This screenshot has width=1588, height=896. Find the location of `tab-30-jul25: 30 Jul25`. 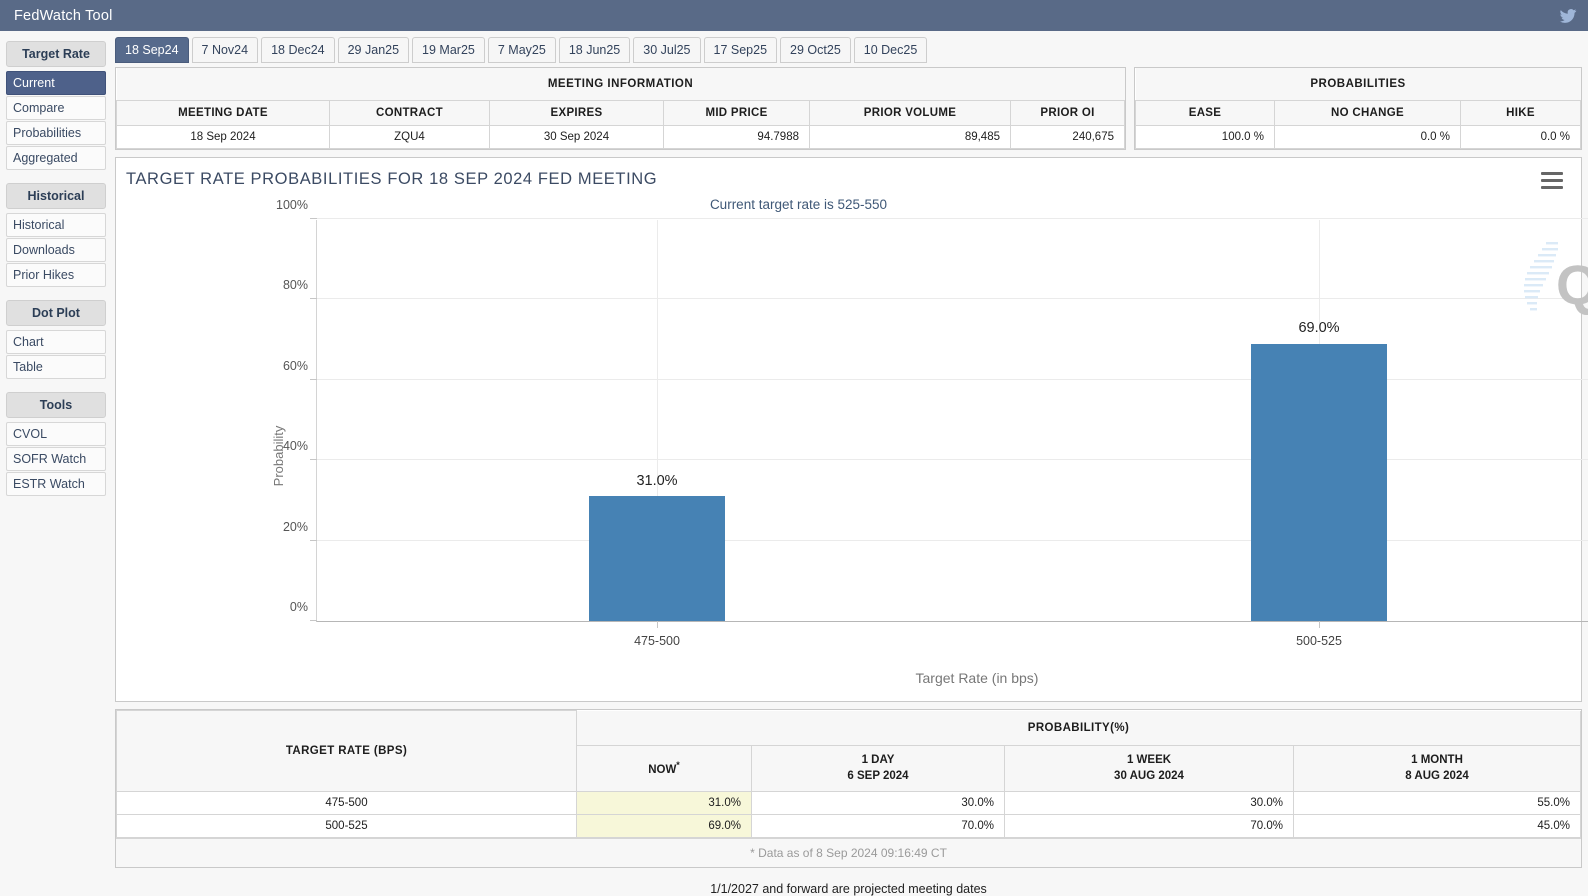

tab-30-jul25: 30 Jul25 is located at coordinates (667, 50).